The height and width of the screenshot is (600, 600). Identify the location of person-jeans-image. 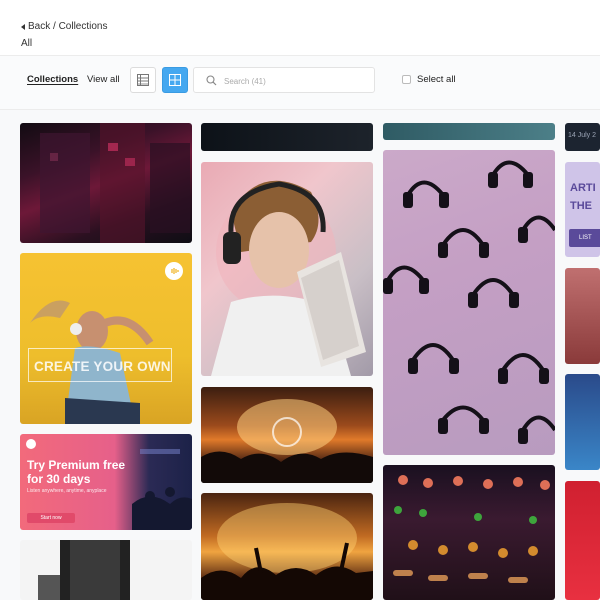
(84, 570).